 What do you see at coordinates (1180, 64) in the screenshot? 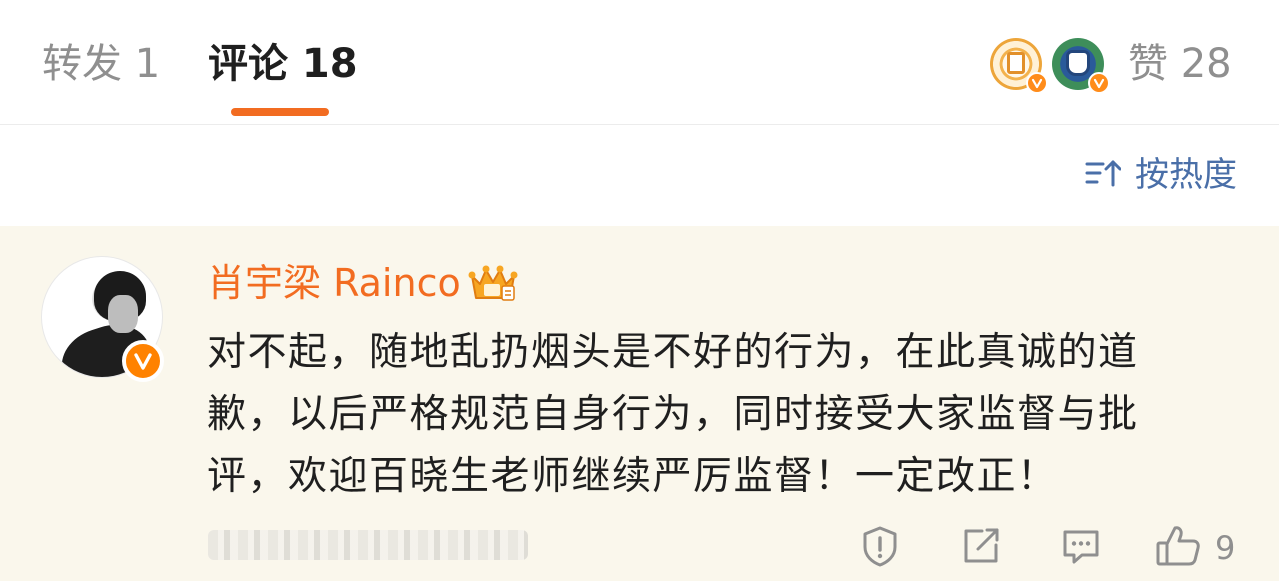
I see `likes-count: 赞 28` at bounding box center [1180, 64].